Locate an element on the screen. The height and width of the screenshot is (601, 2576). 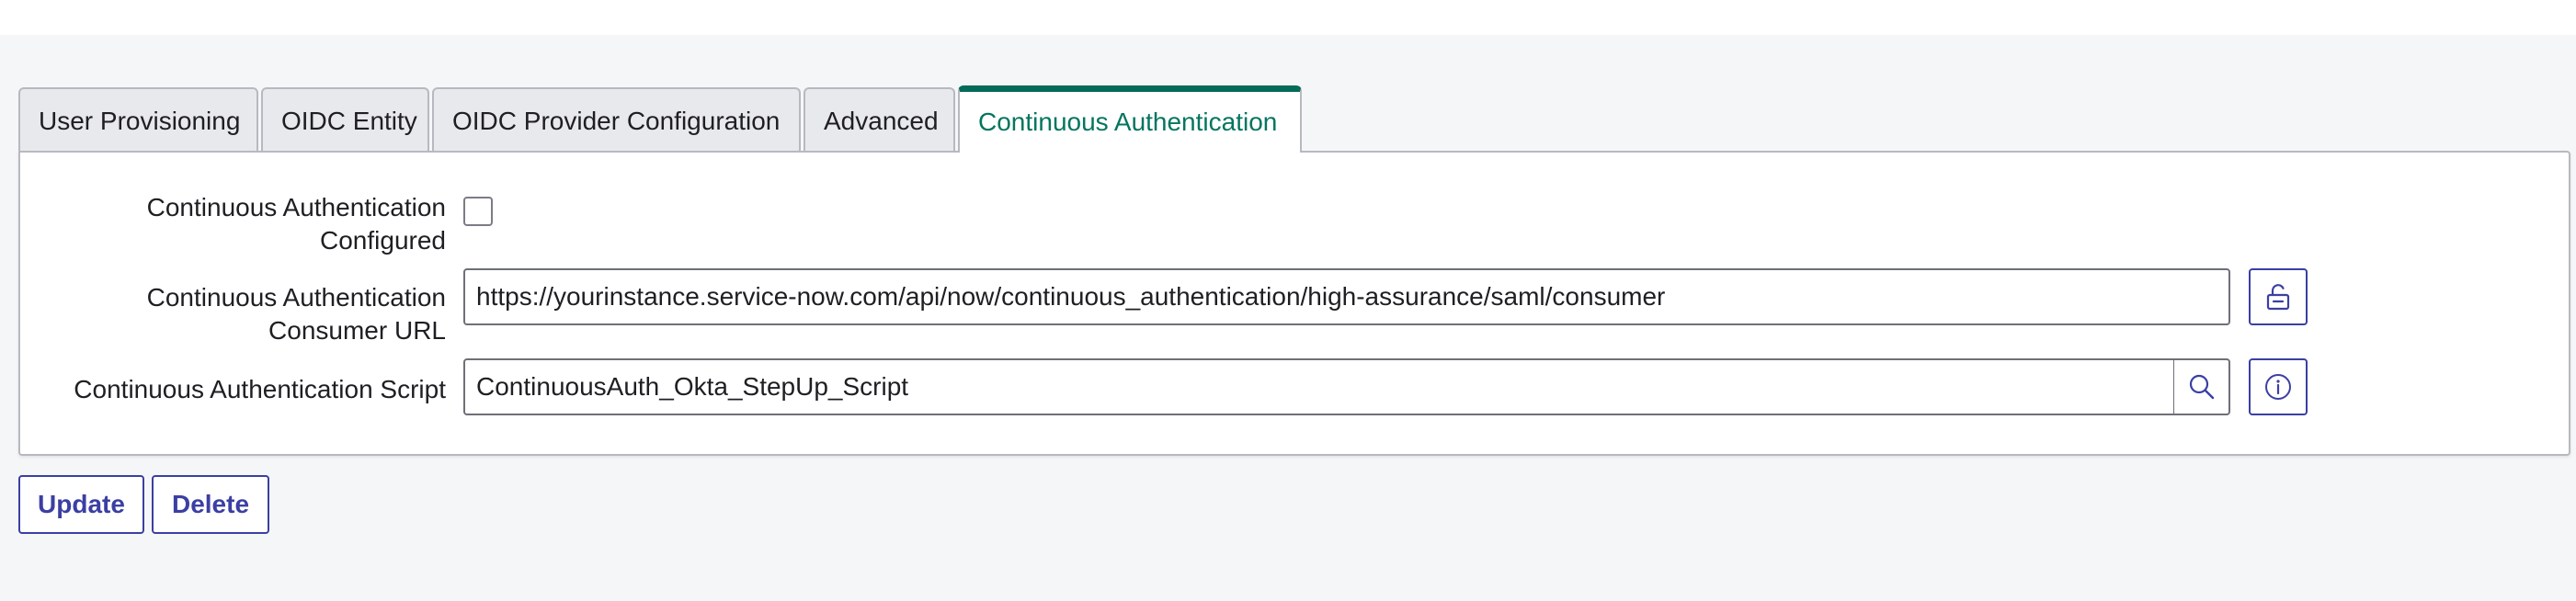
consumer-url-field is located at coordinates (1346, 296).